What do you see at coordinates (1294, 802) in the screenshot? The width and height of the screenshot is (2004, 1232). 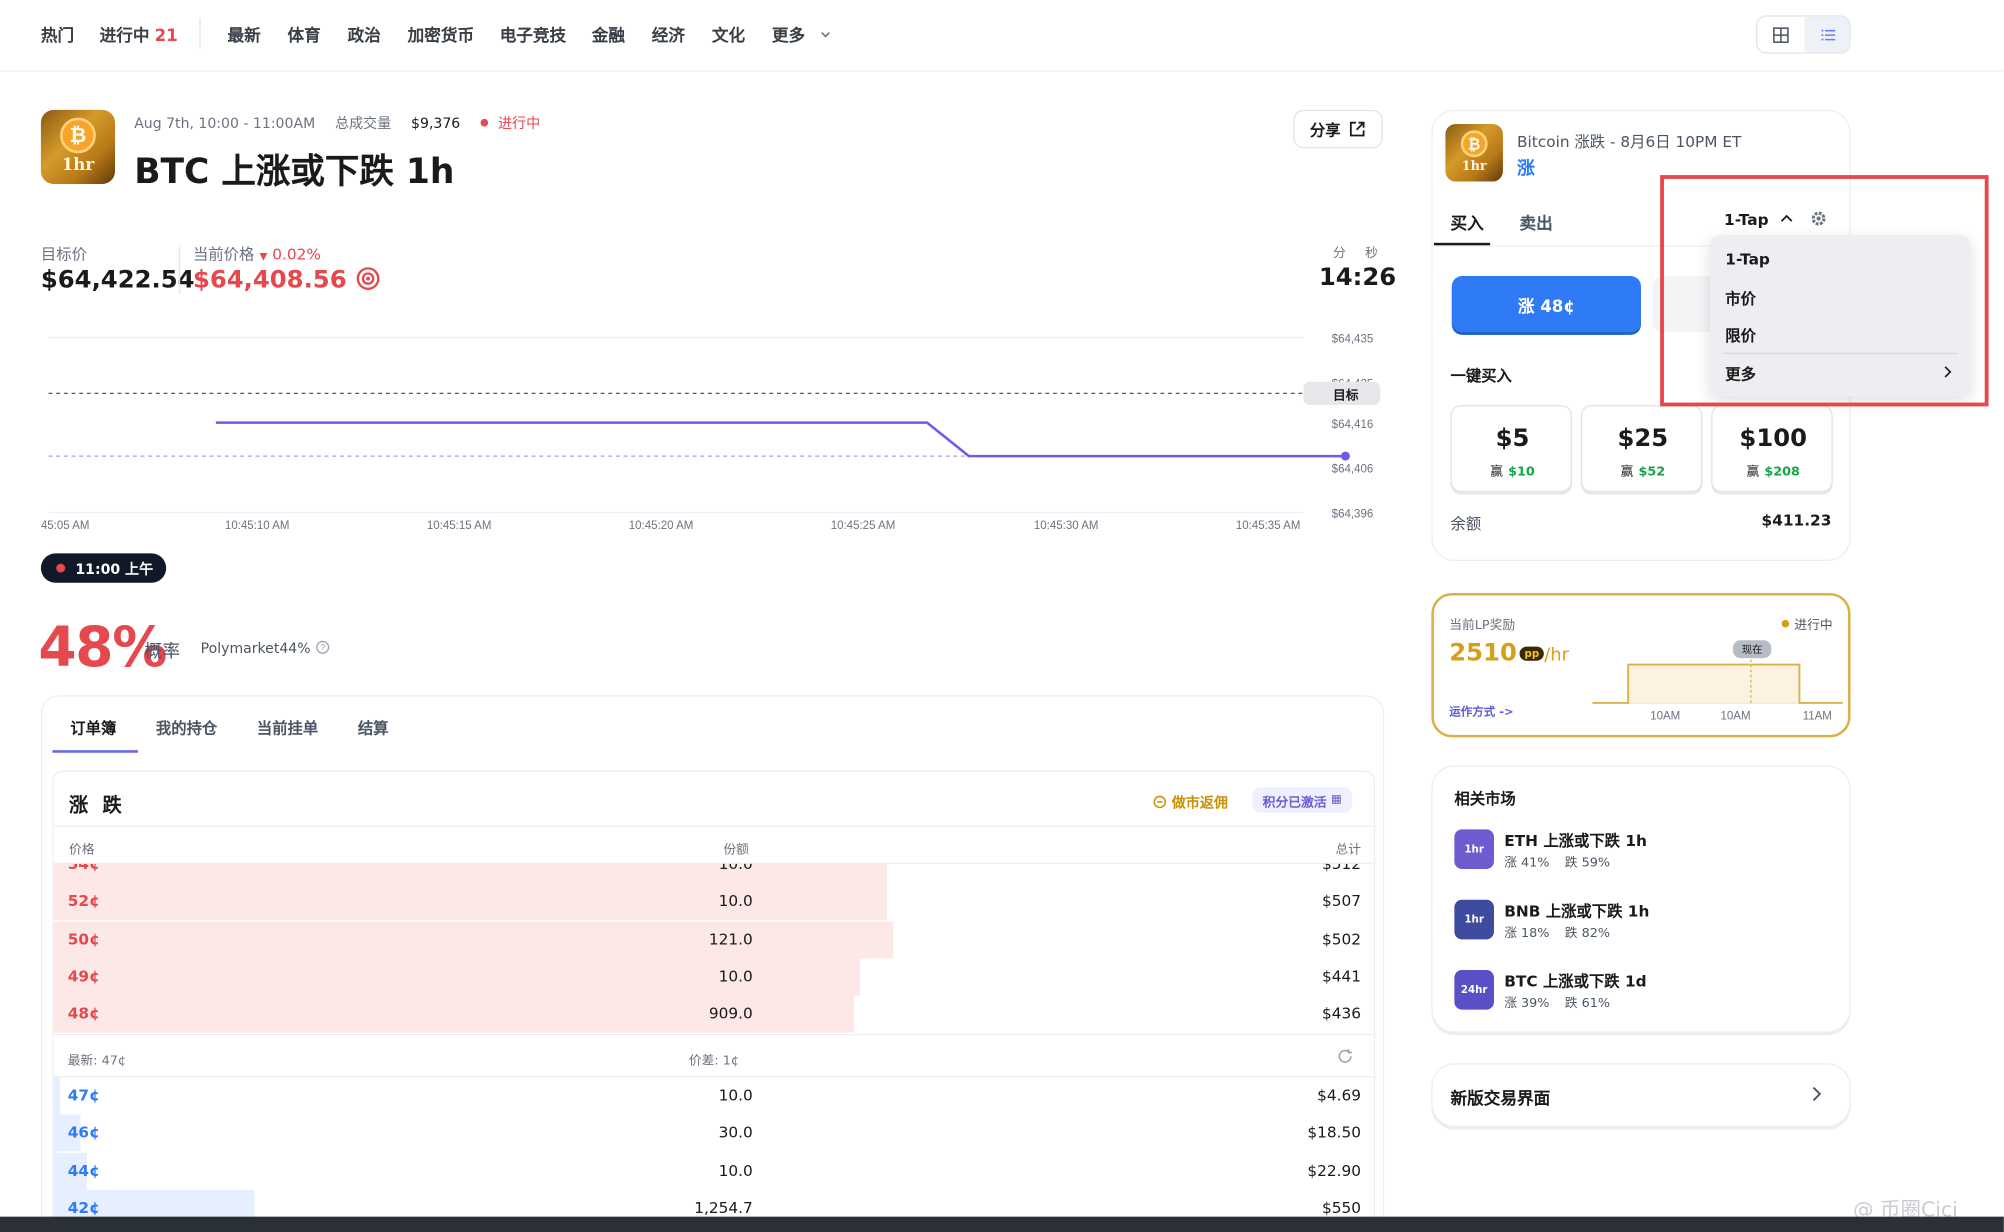 I see `points-label: 积分已激活` at bounding box center [1294, 802].